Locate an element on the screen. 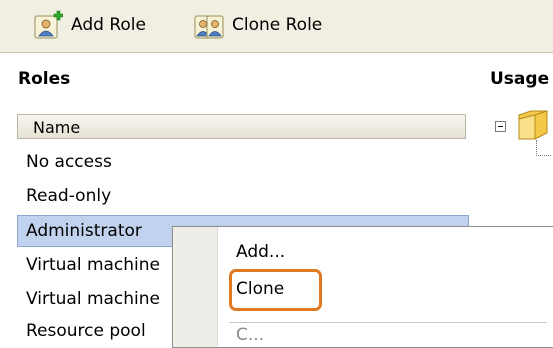  clone-highlight-box is located at coordinates (275, 290).